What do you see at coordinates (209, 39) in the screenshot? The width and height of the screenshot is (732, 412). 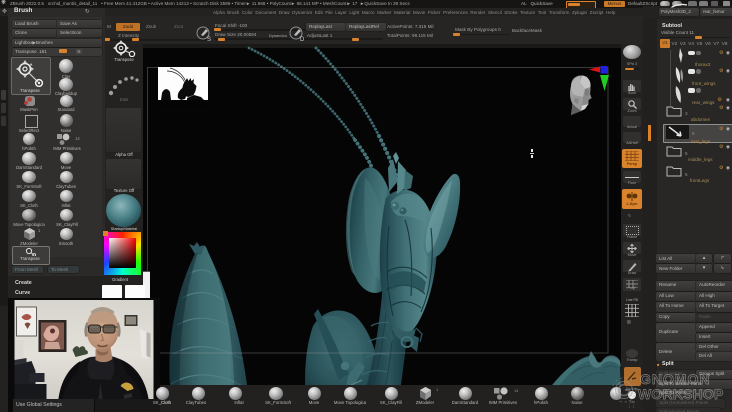 I see `svg-text: S` at bounding box center [209, 39].